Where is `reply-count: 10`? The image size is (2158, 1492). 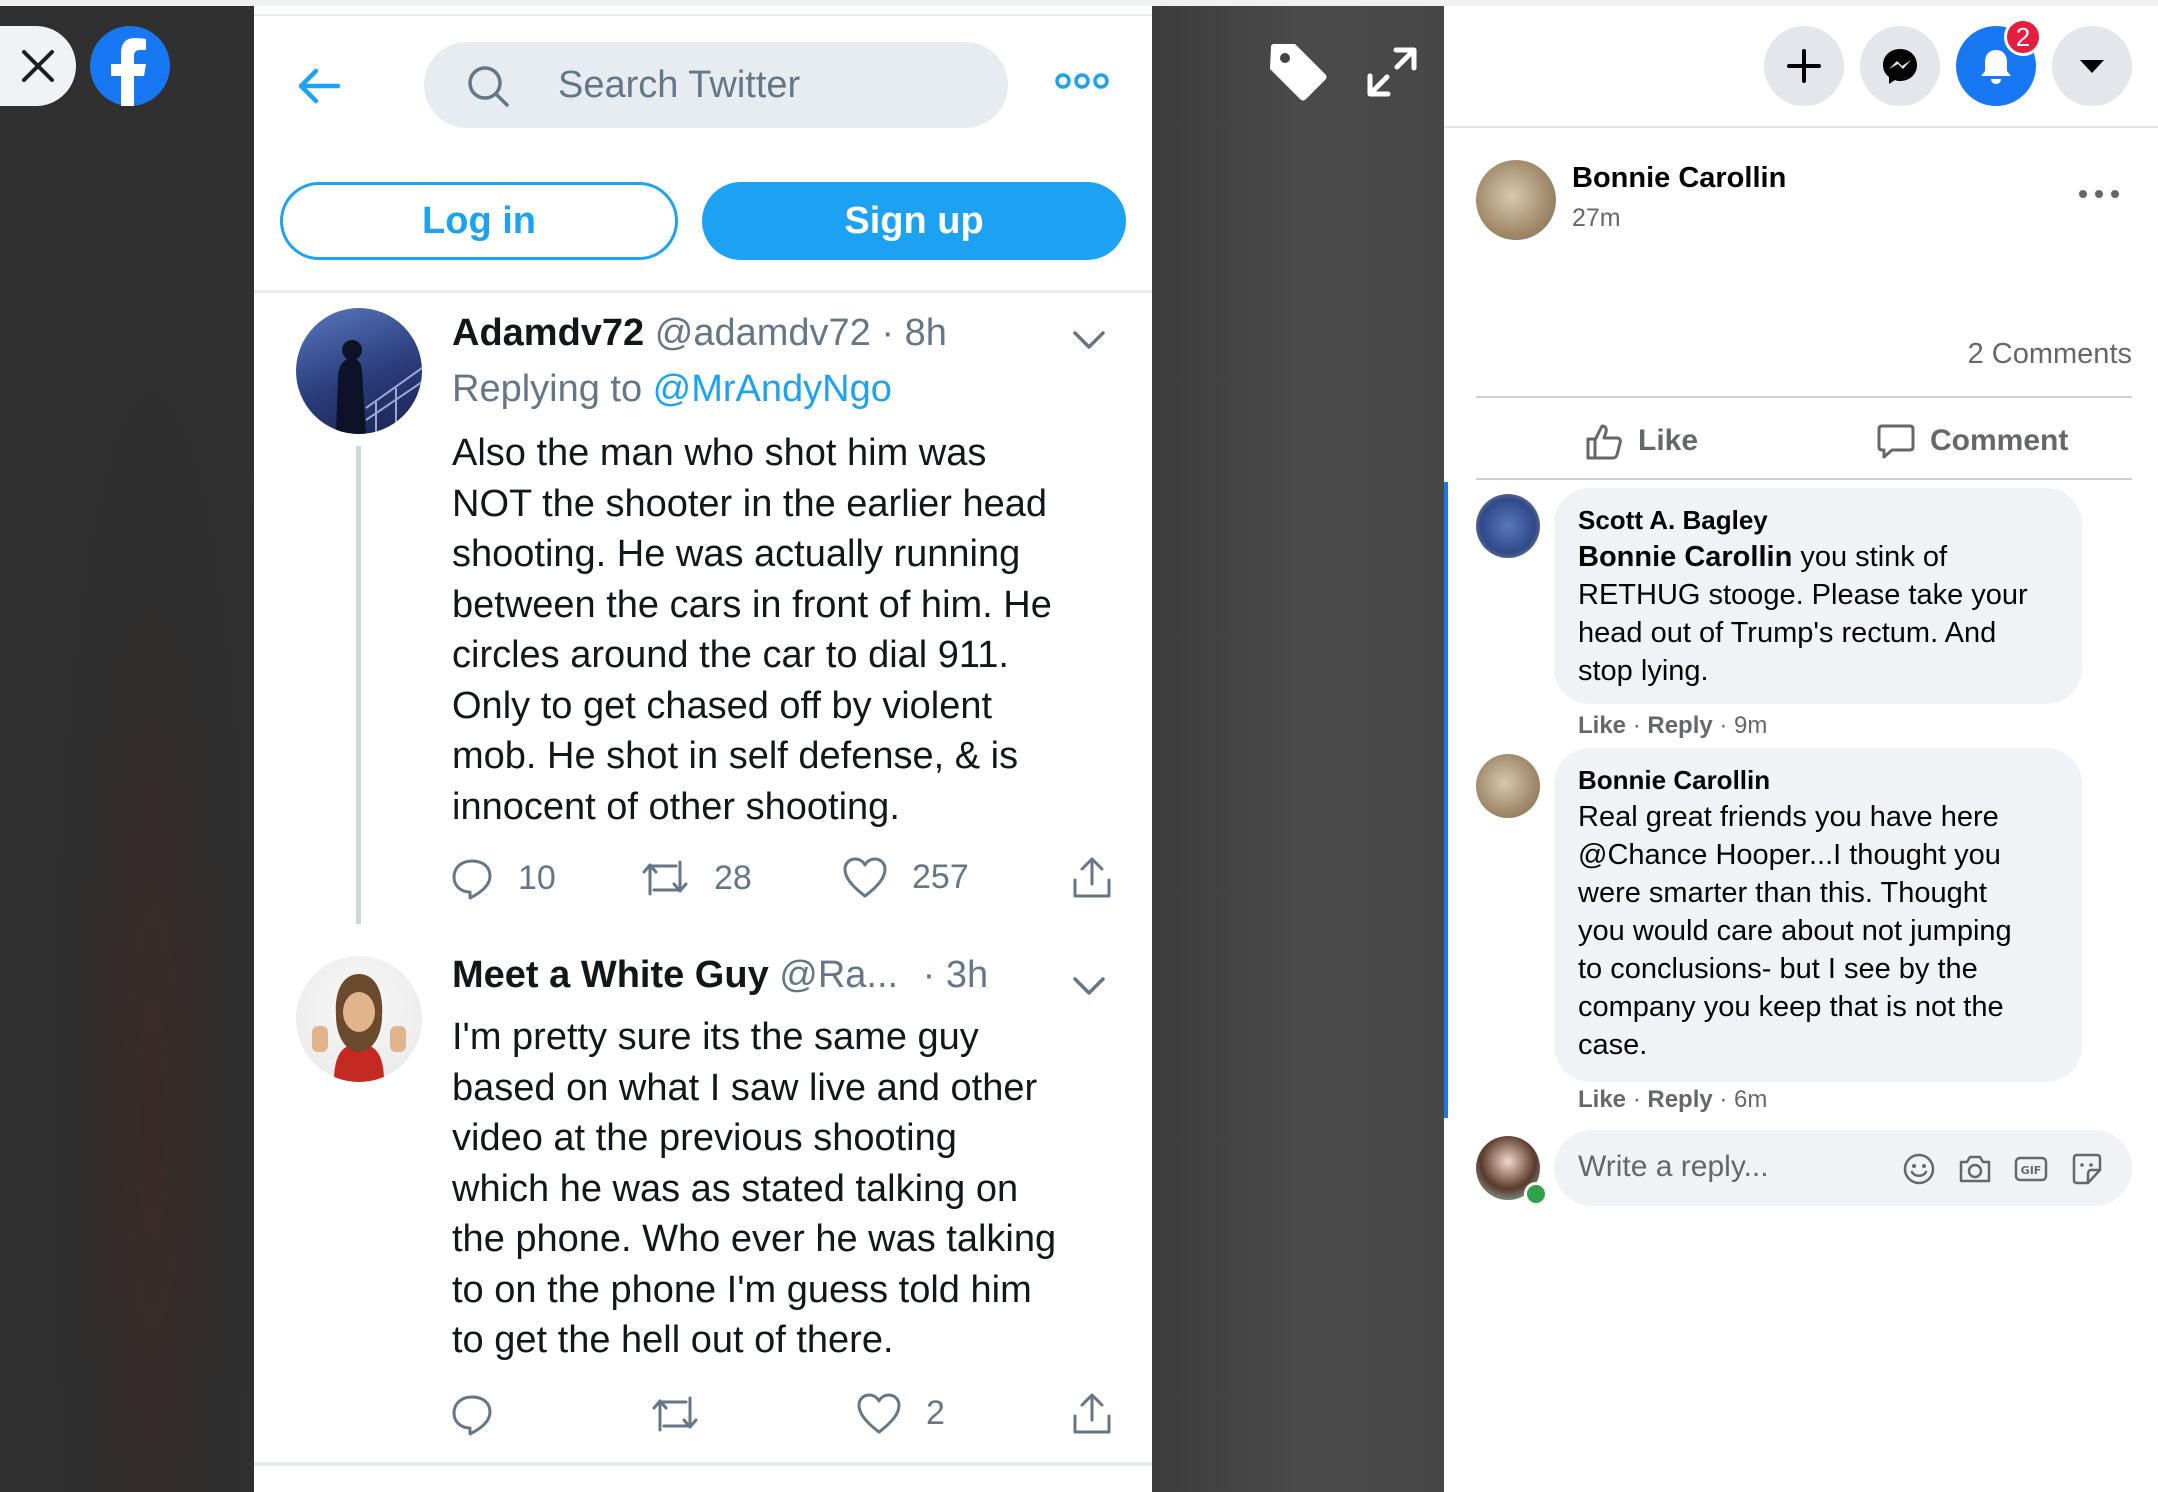
reply-count: 10 is located at coordinates (537, 877).